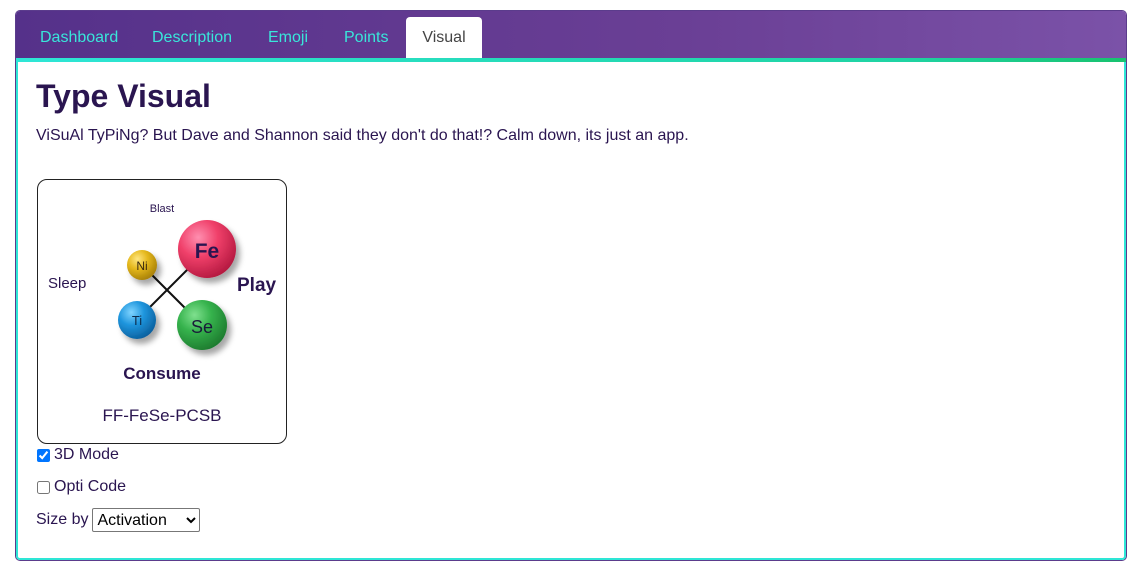  I want to click on size-by-control: Size by Activation, so click(118, 520).